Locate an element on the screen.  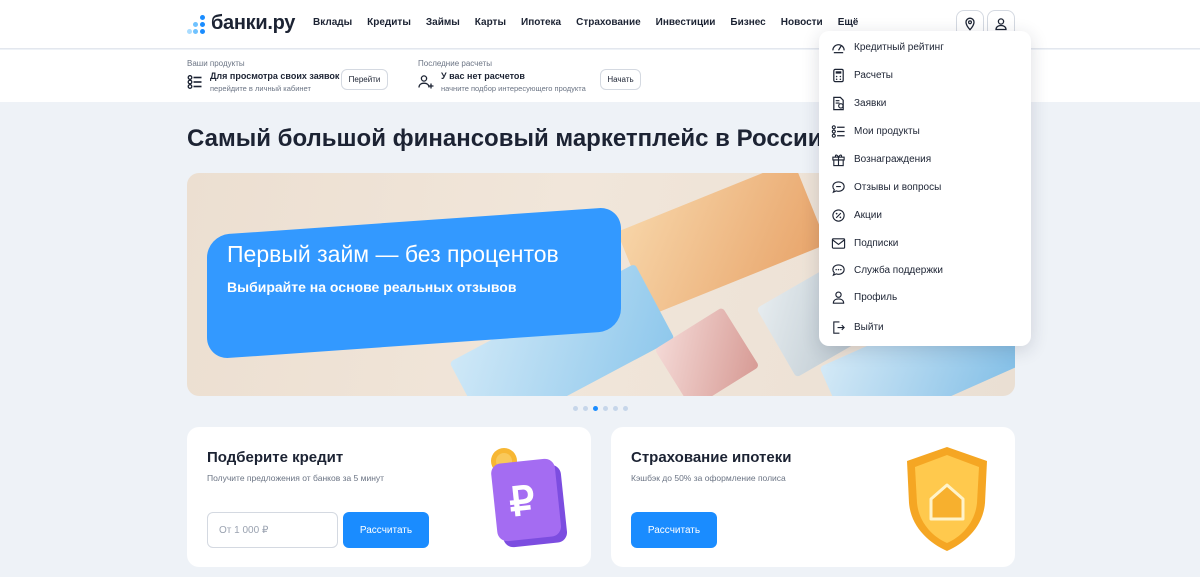
logo-text: банки.ру is located at coordinates (253, 23).